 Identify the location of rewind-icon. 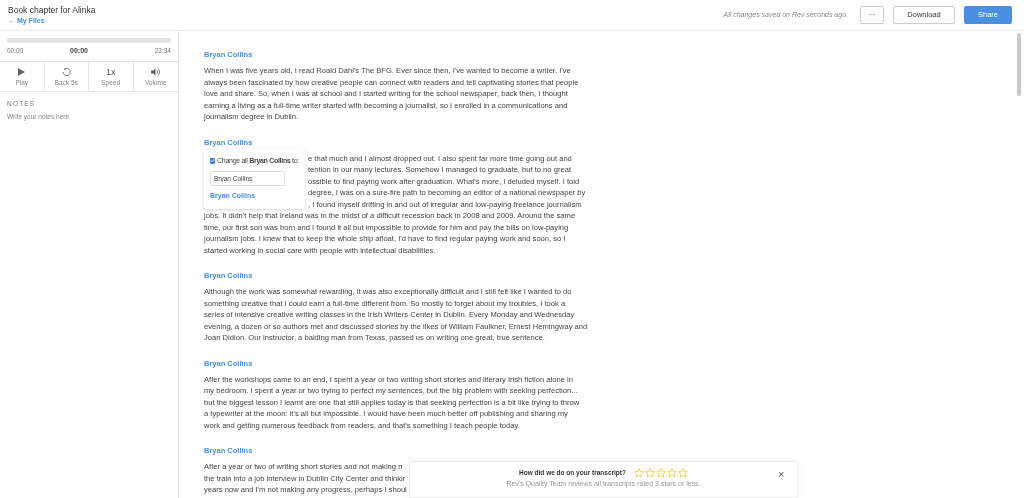
(66, 71).